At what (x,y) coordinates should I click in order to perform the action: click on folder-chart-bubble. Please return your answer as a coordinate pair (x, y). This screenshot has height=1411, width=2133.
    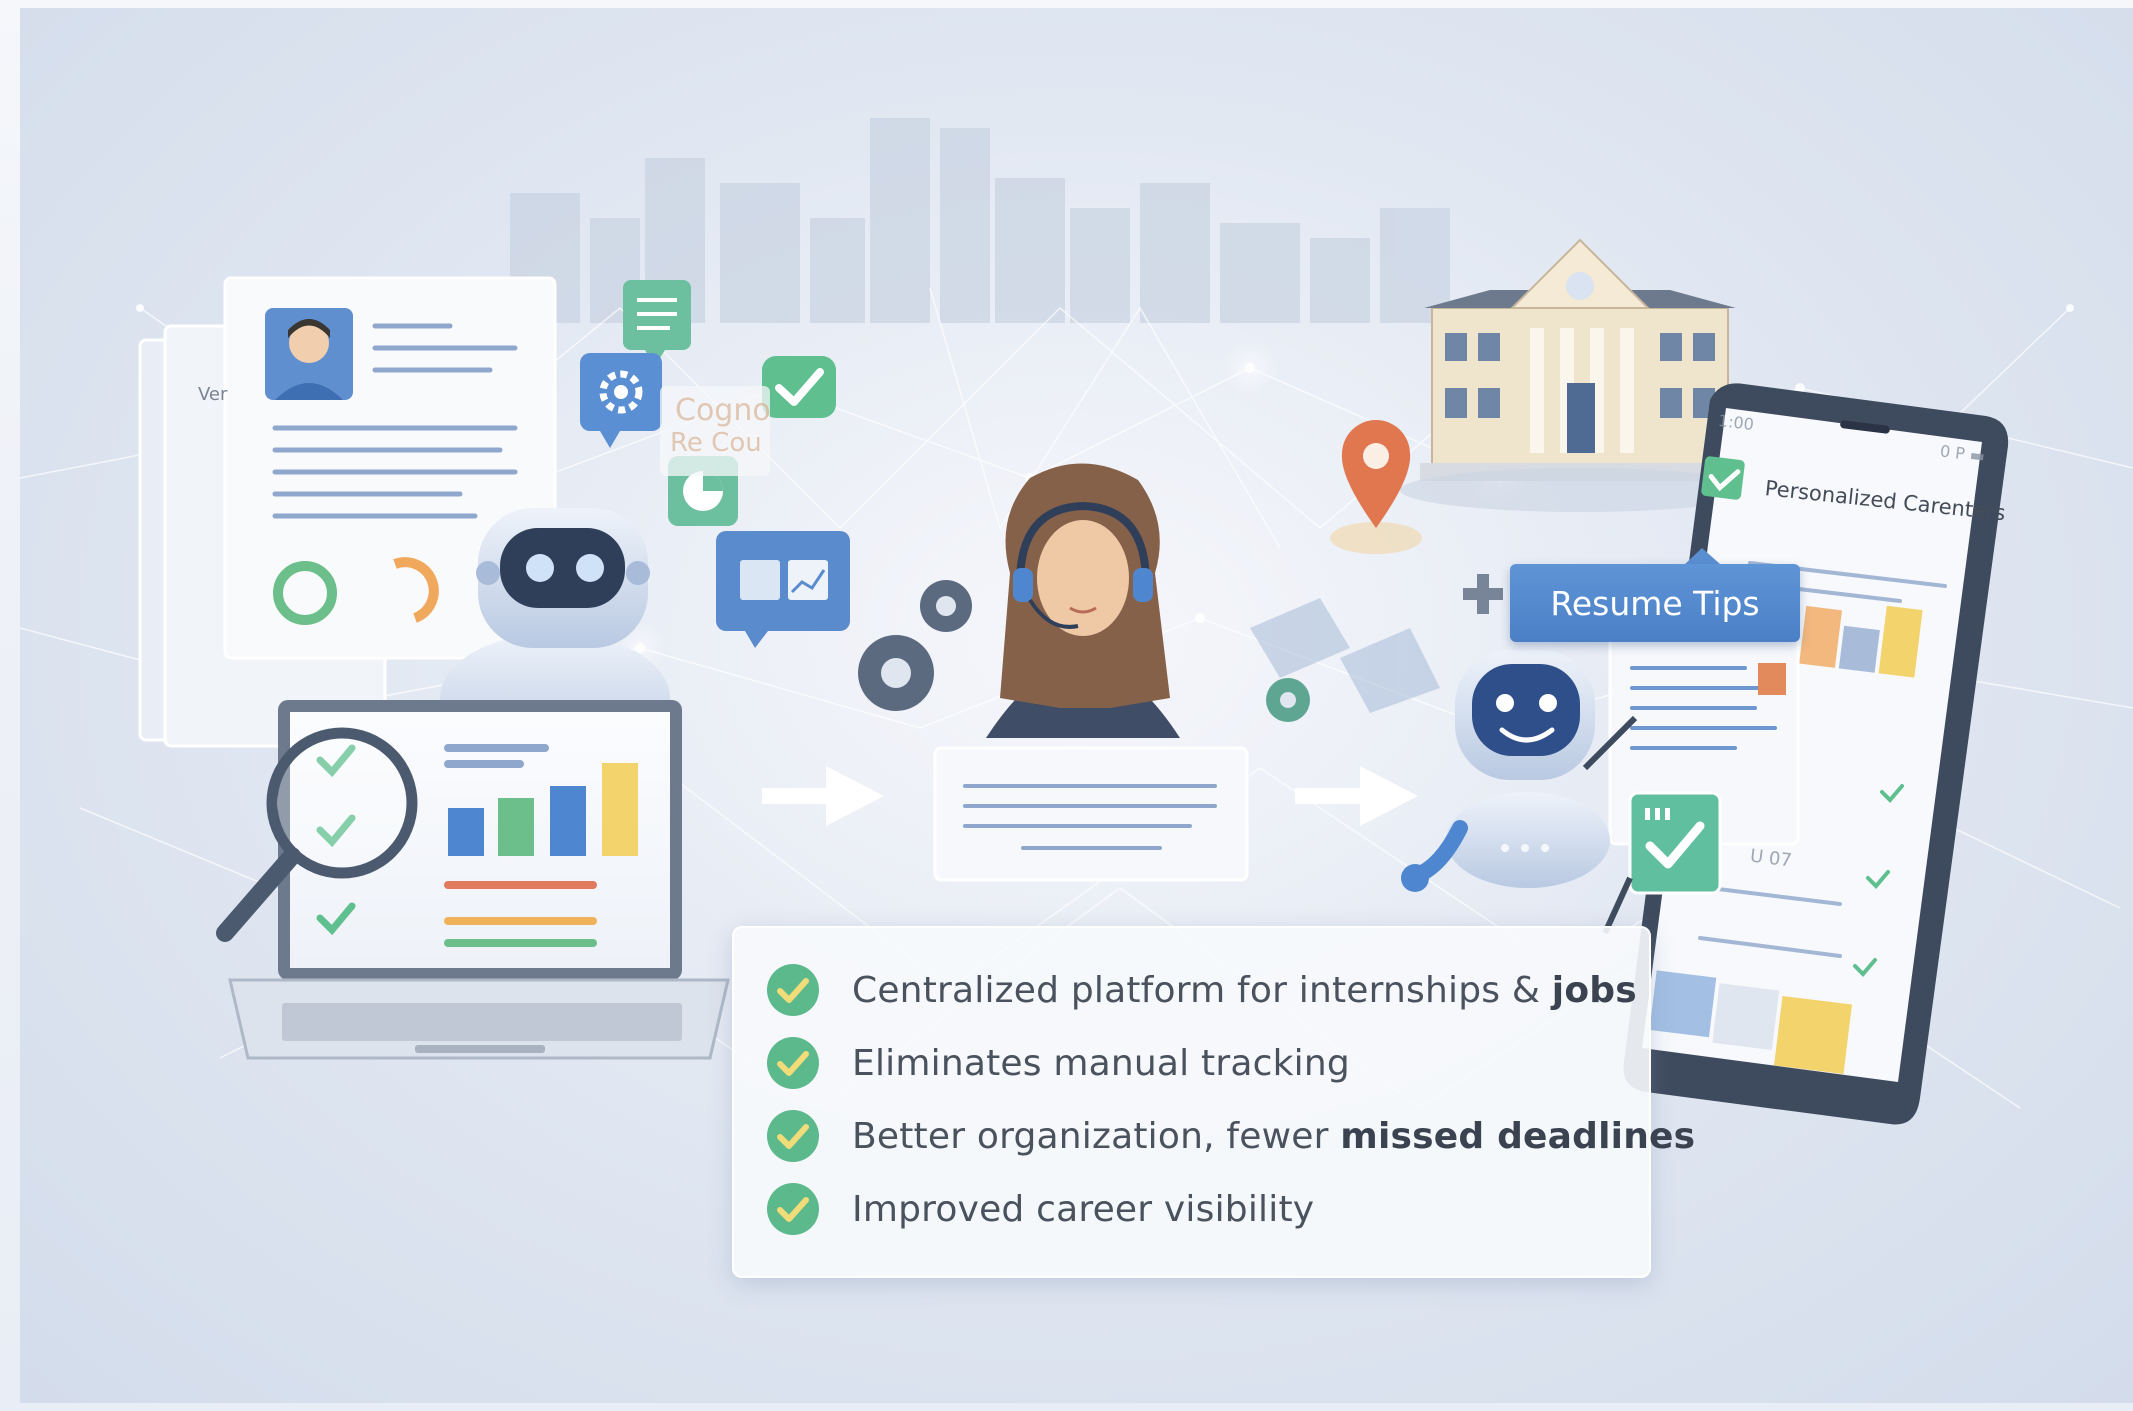
    Looking at the image, I should click on (783, 589).